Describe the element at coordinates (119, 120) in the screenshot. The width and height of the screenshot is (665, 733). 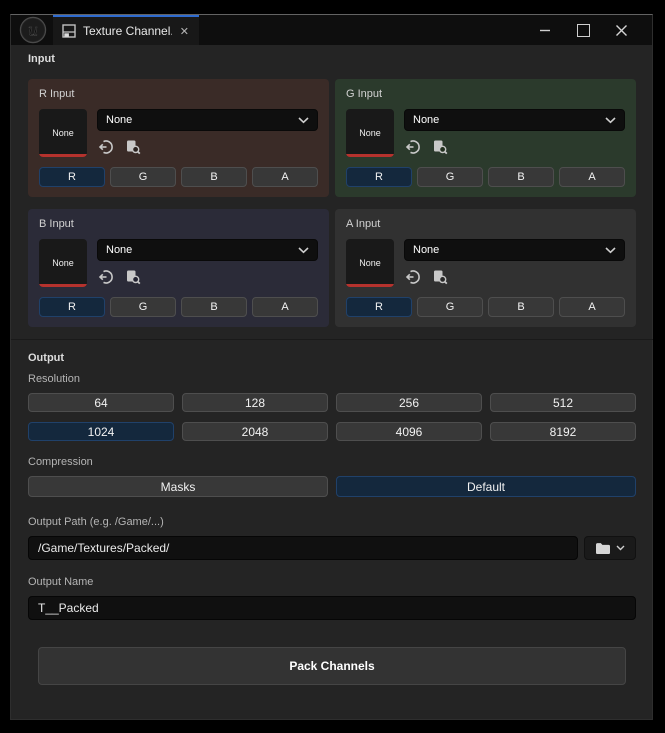
I see `r-dropdown-value: None` at that location.